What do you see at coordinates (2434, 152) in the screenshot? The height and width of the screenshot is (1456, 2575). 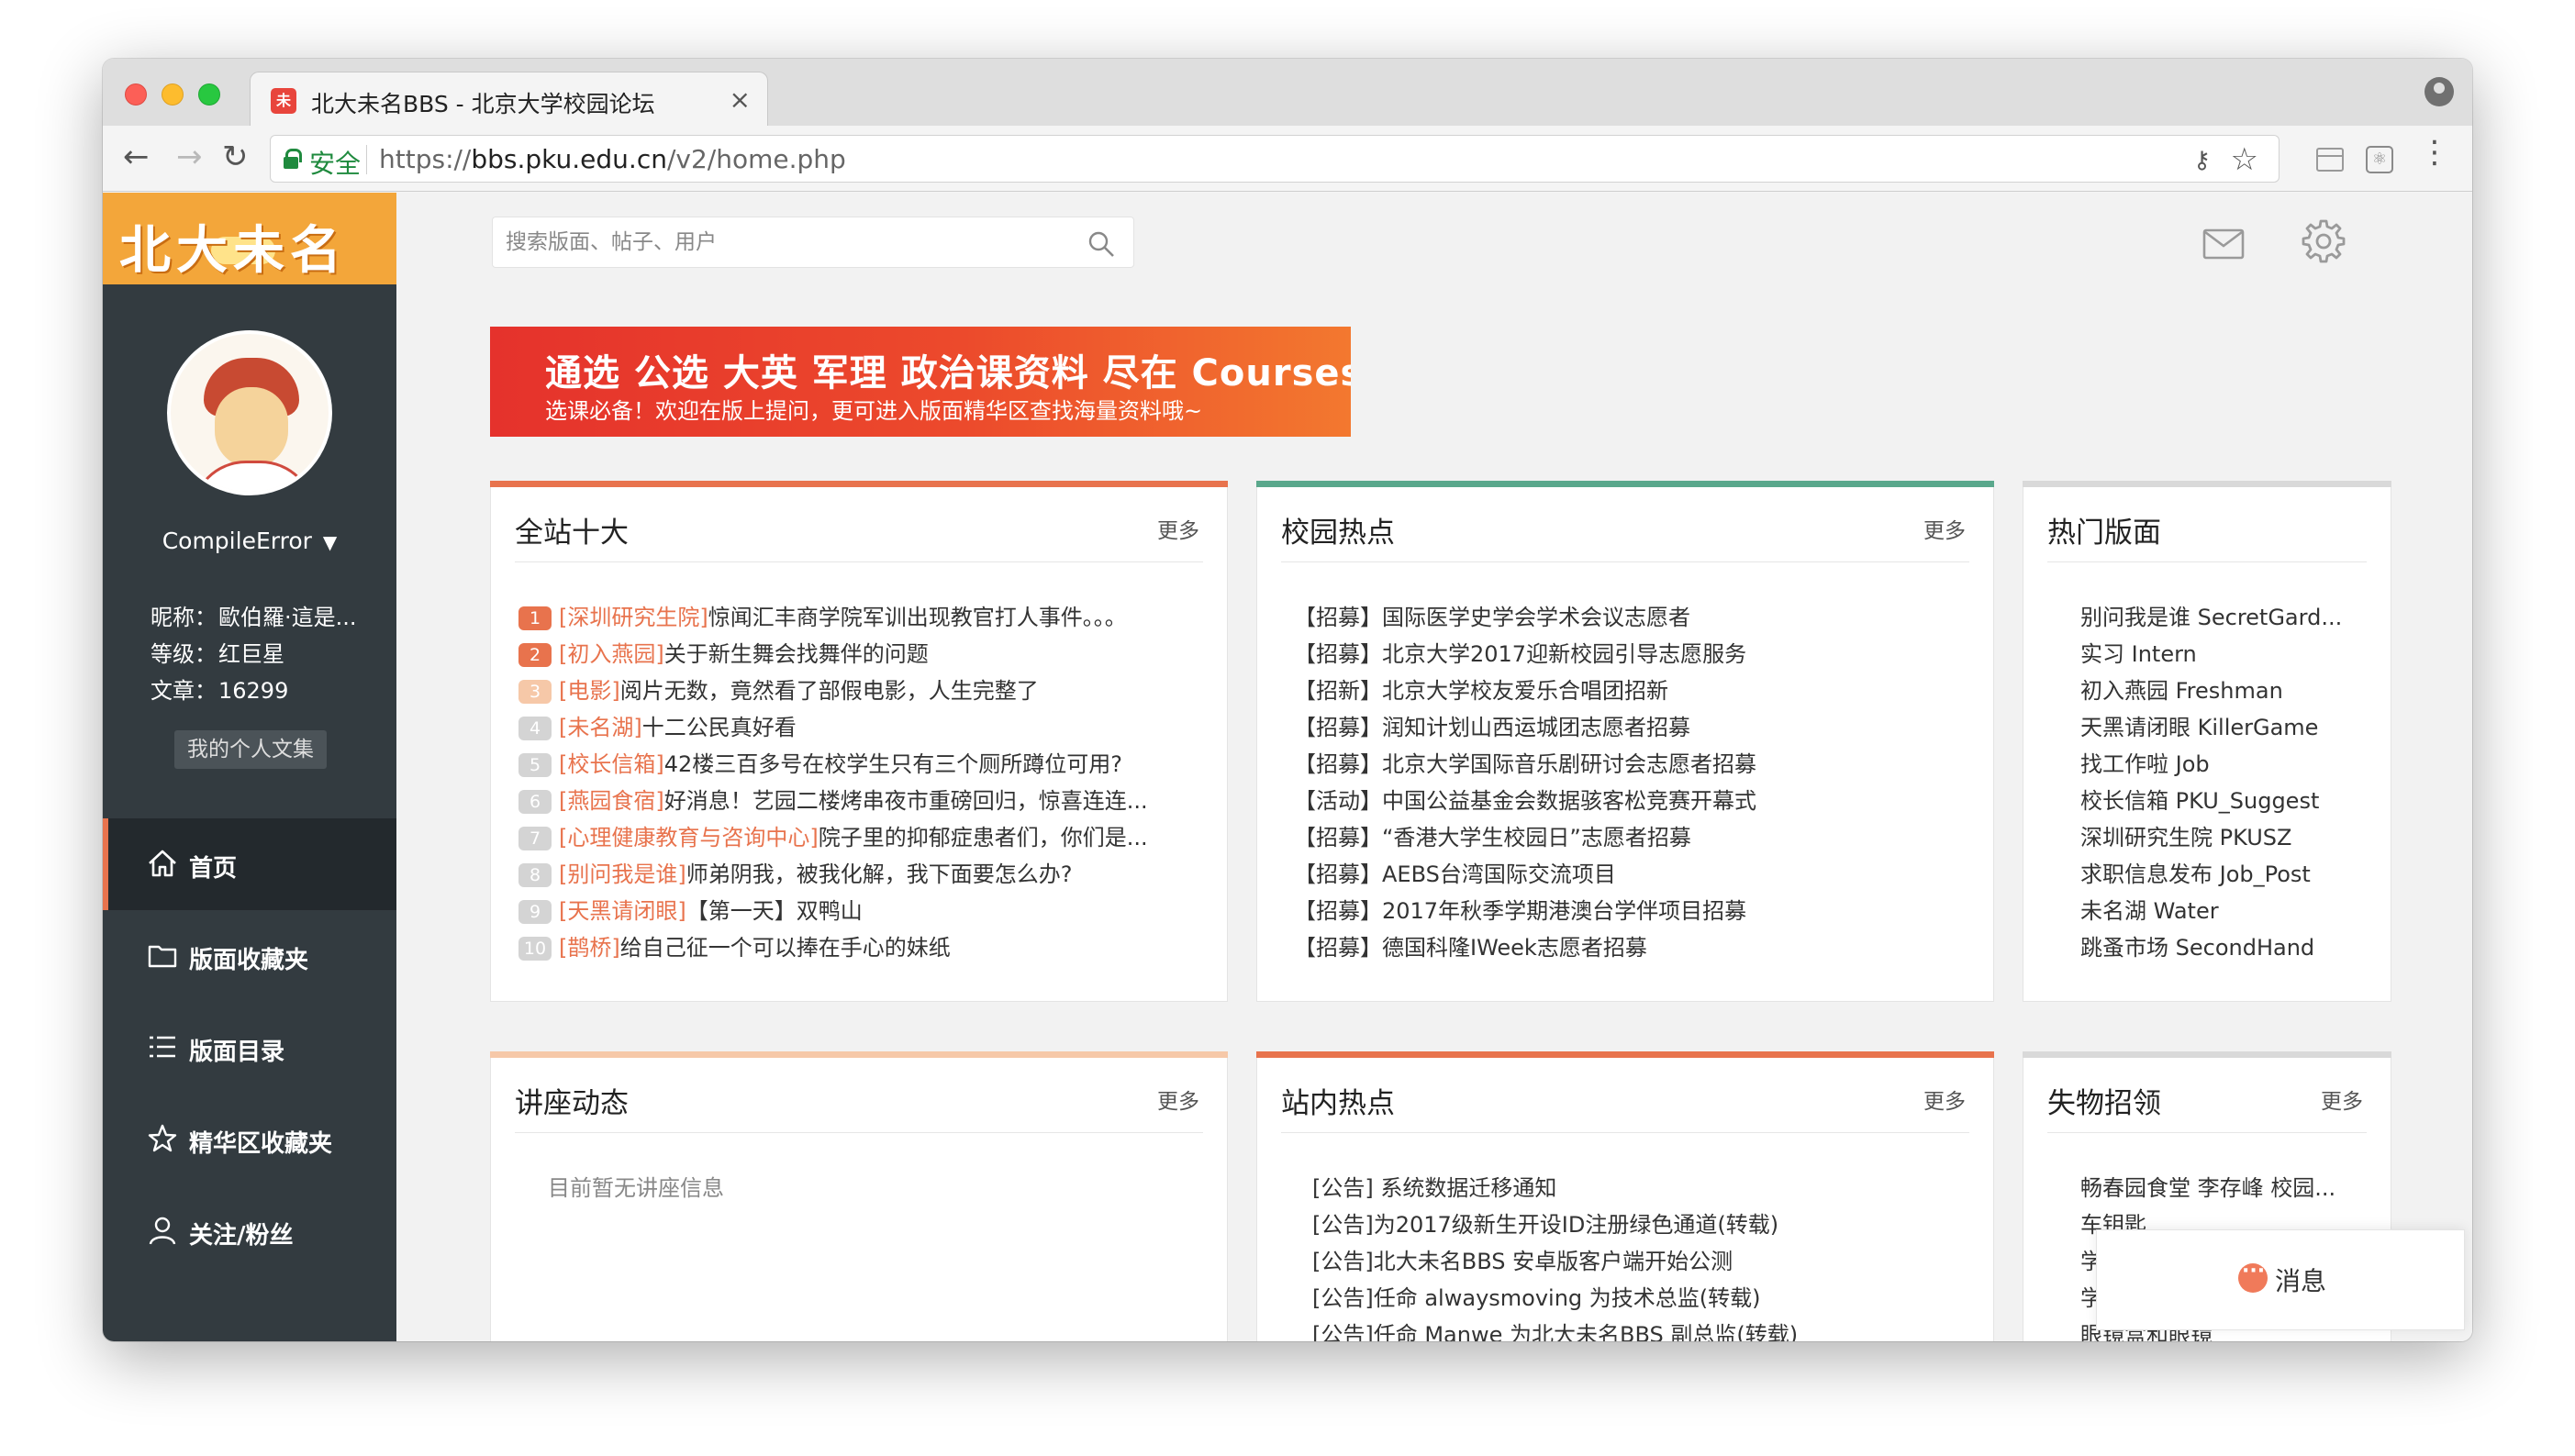 I see `browser-menu-icon: ⋮` at bounding box center [2434, 152].